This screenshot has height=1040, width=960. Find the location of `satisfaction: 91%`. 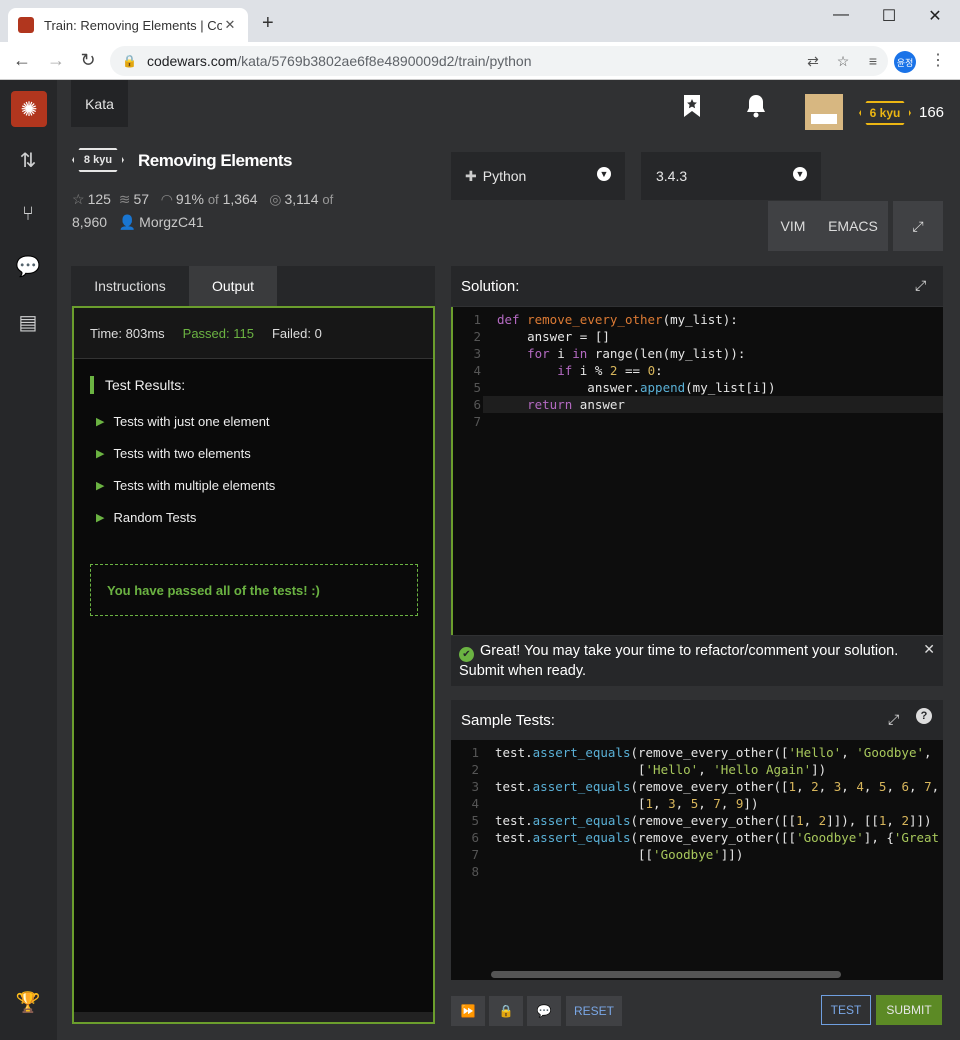

satisfaction: 91% is located at coordinates (189, 199).